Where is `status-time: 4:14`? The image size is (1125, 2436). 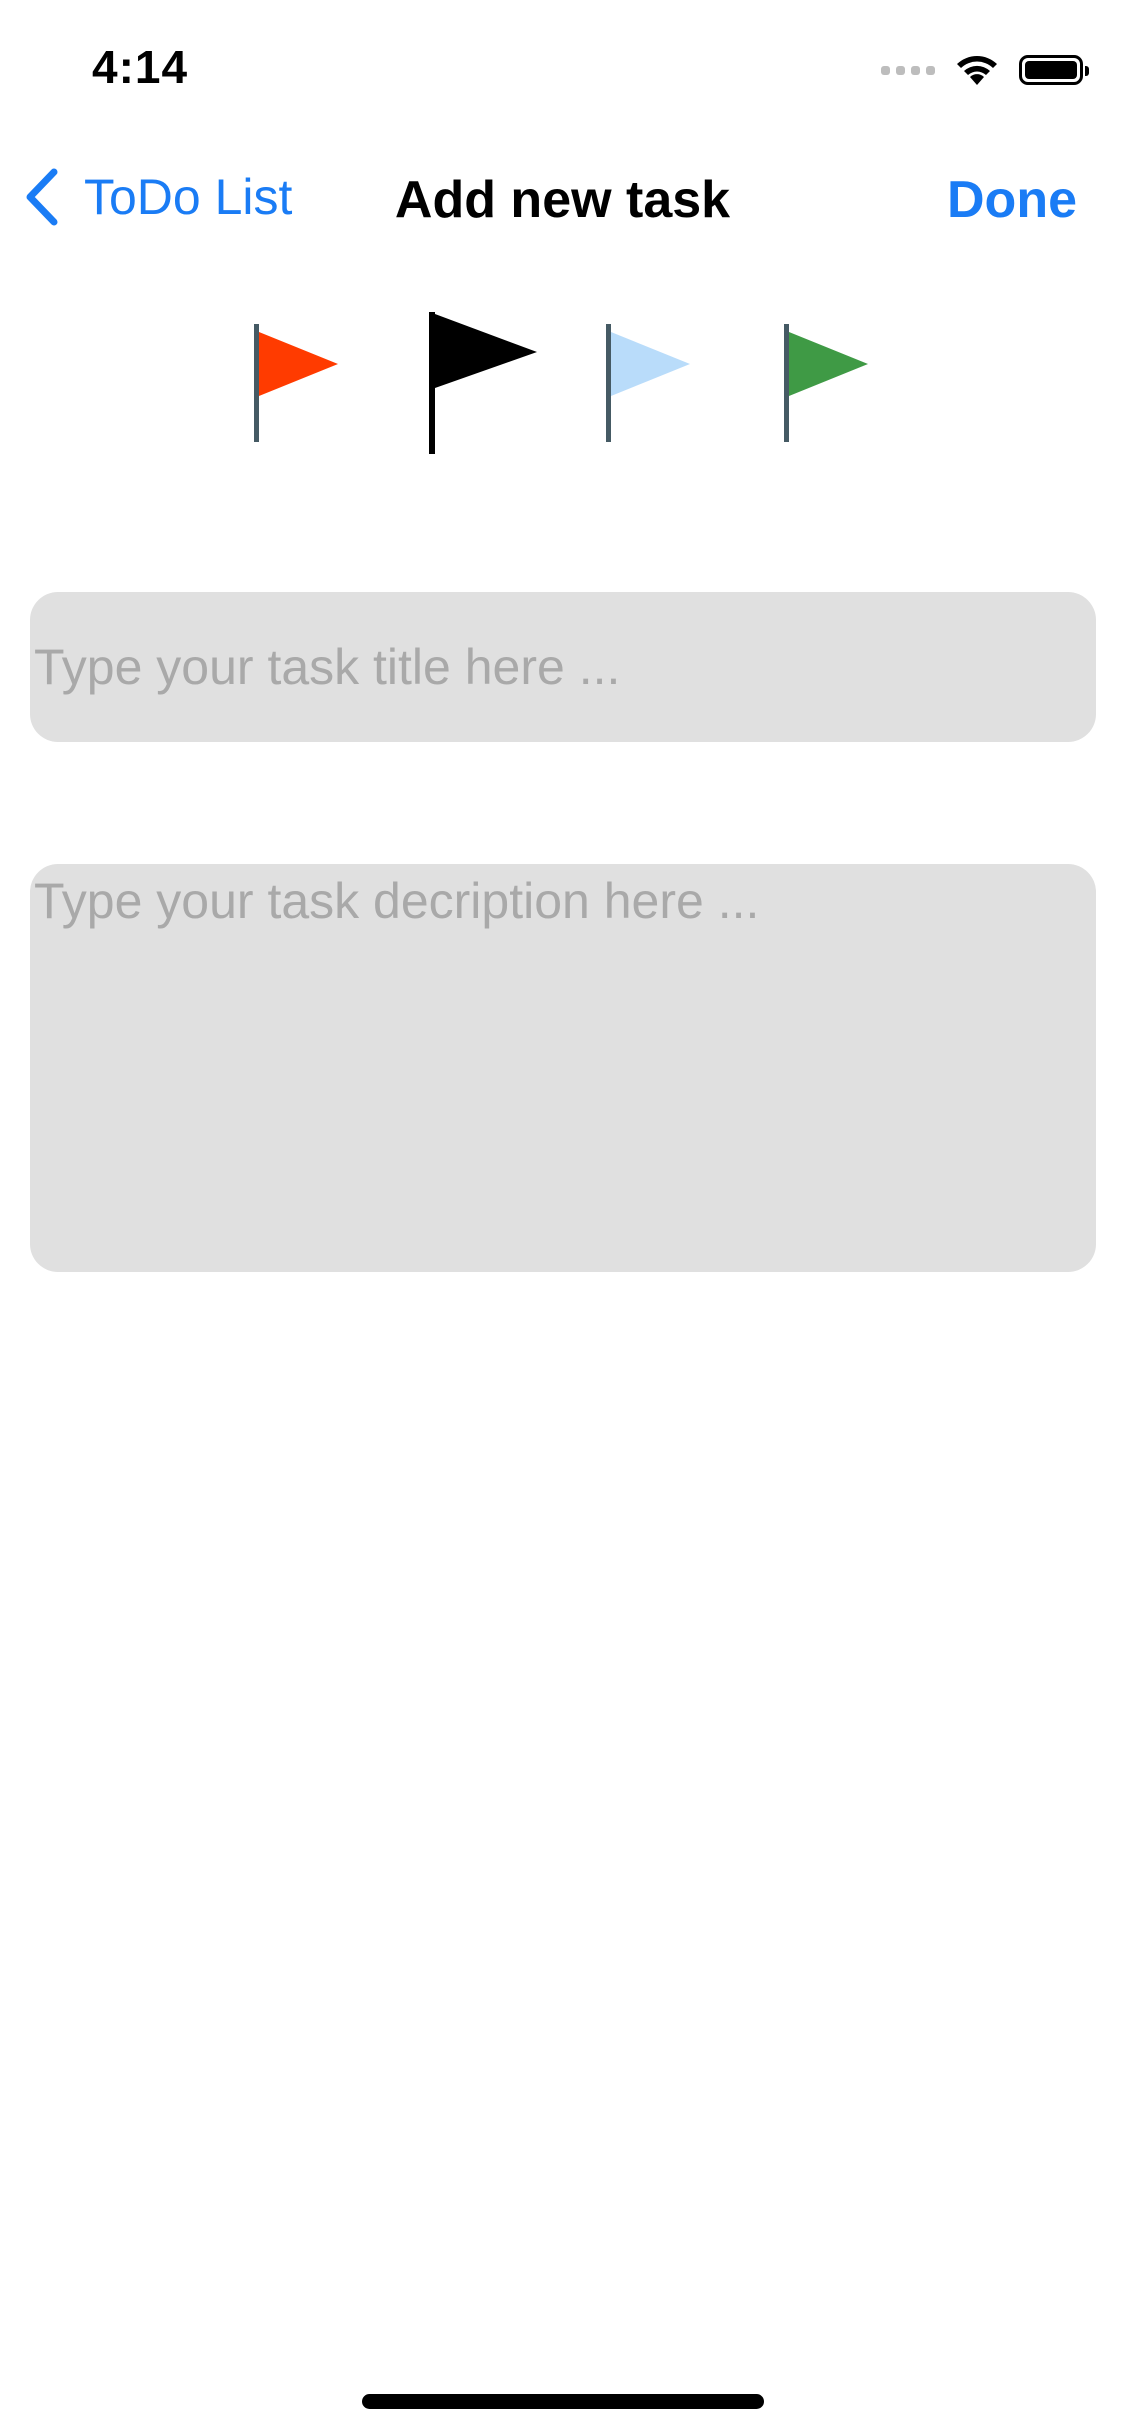
status-time: 4:14 is located at coordinates (140, 67).